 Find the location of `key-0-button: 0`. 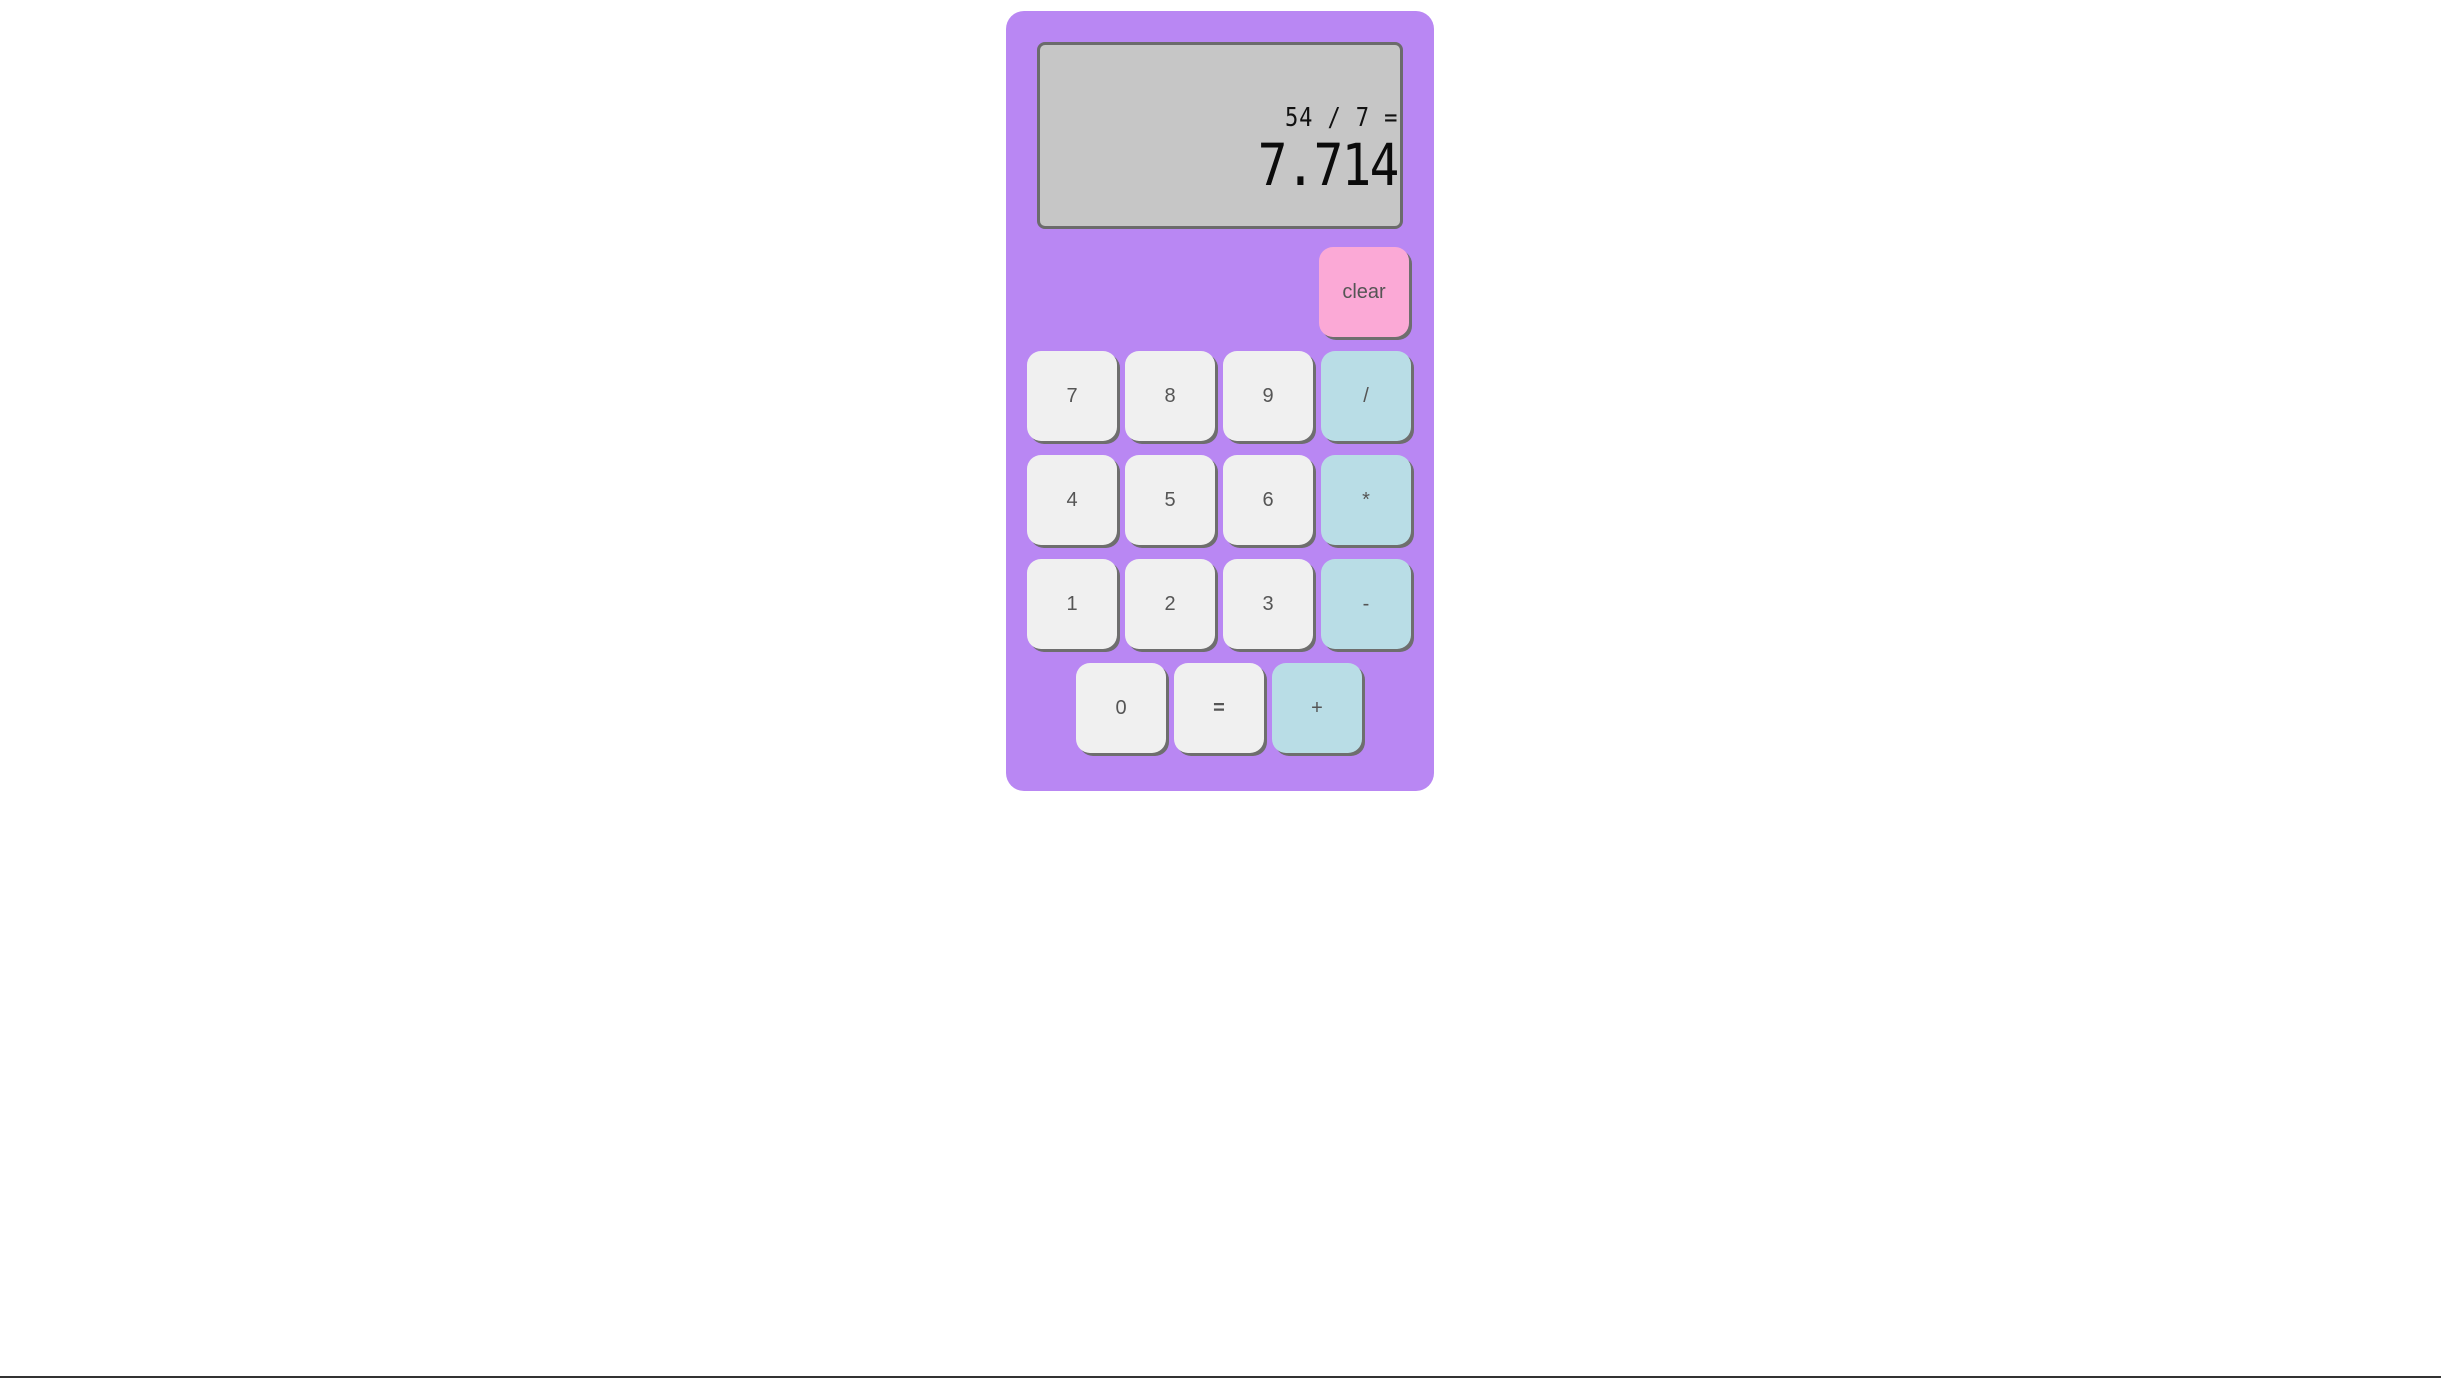

key-0-button: 0 is located at coordinates (1121, 708).